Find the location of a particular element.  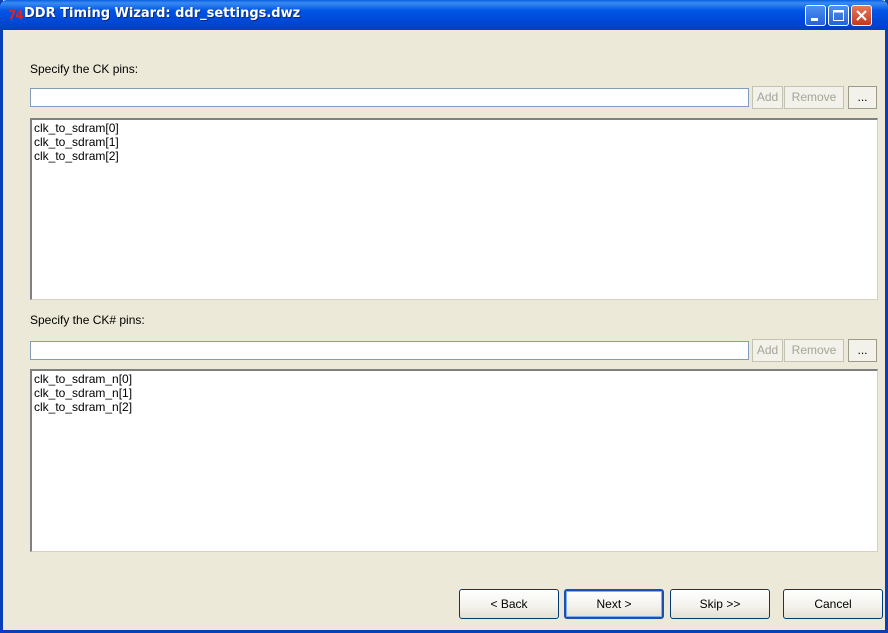

ck-pins-label: Specify the CK pins: is located at coordinates (84, 69).